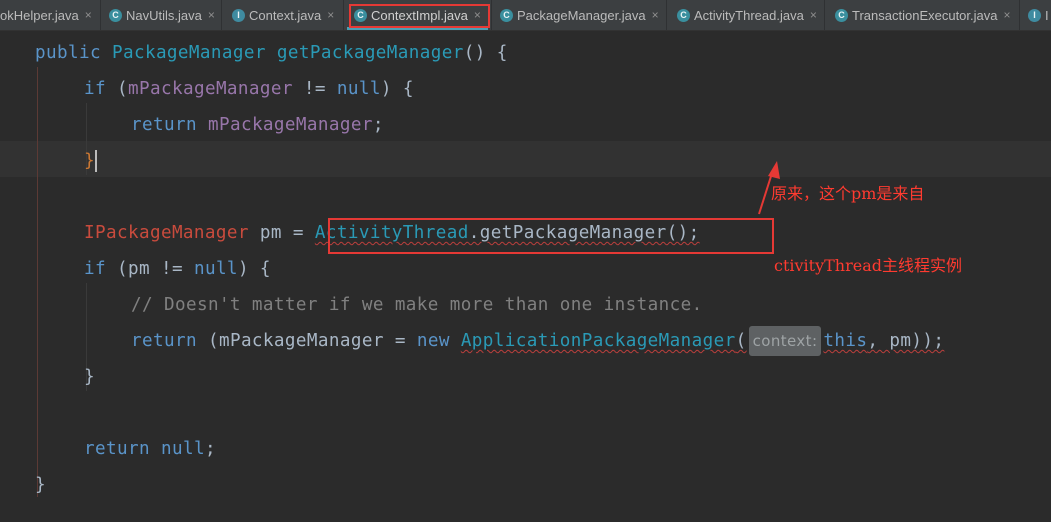  Describe the element at coordinates (866, 218) in the screenshot. I see `annotation-text: 原来，这个pm是来自 ctivityThread主线程实例` at that location.